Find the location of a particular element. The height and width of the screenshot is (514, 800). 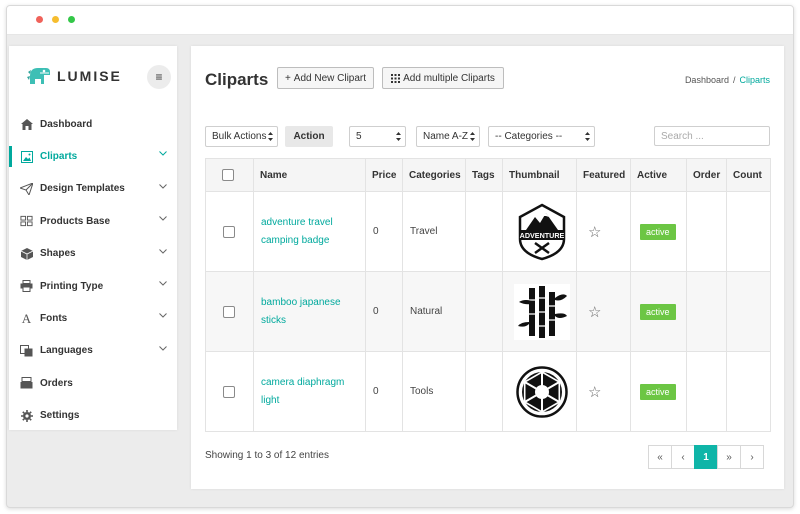

add-multiple-cliparts-label: Add multiple Cliparts is located at coordinates (449, 78).